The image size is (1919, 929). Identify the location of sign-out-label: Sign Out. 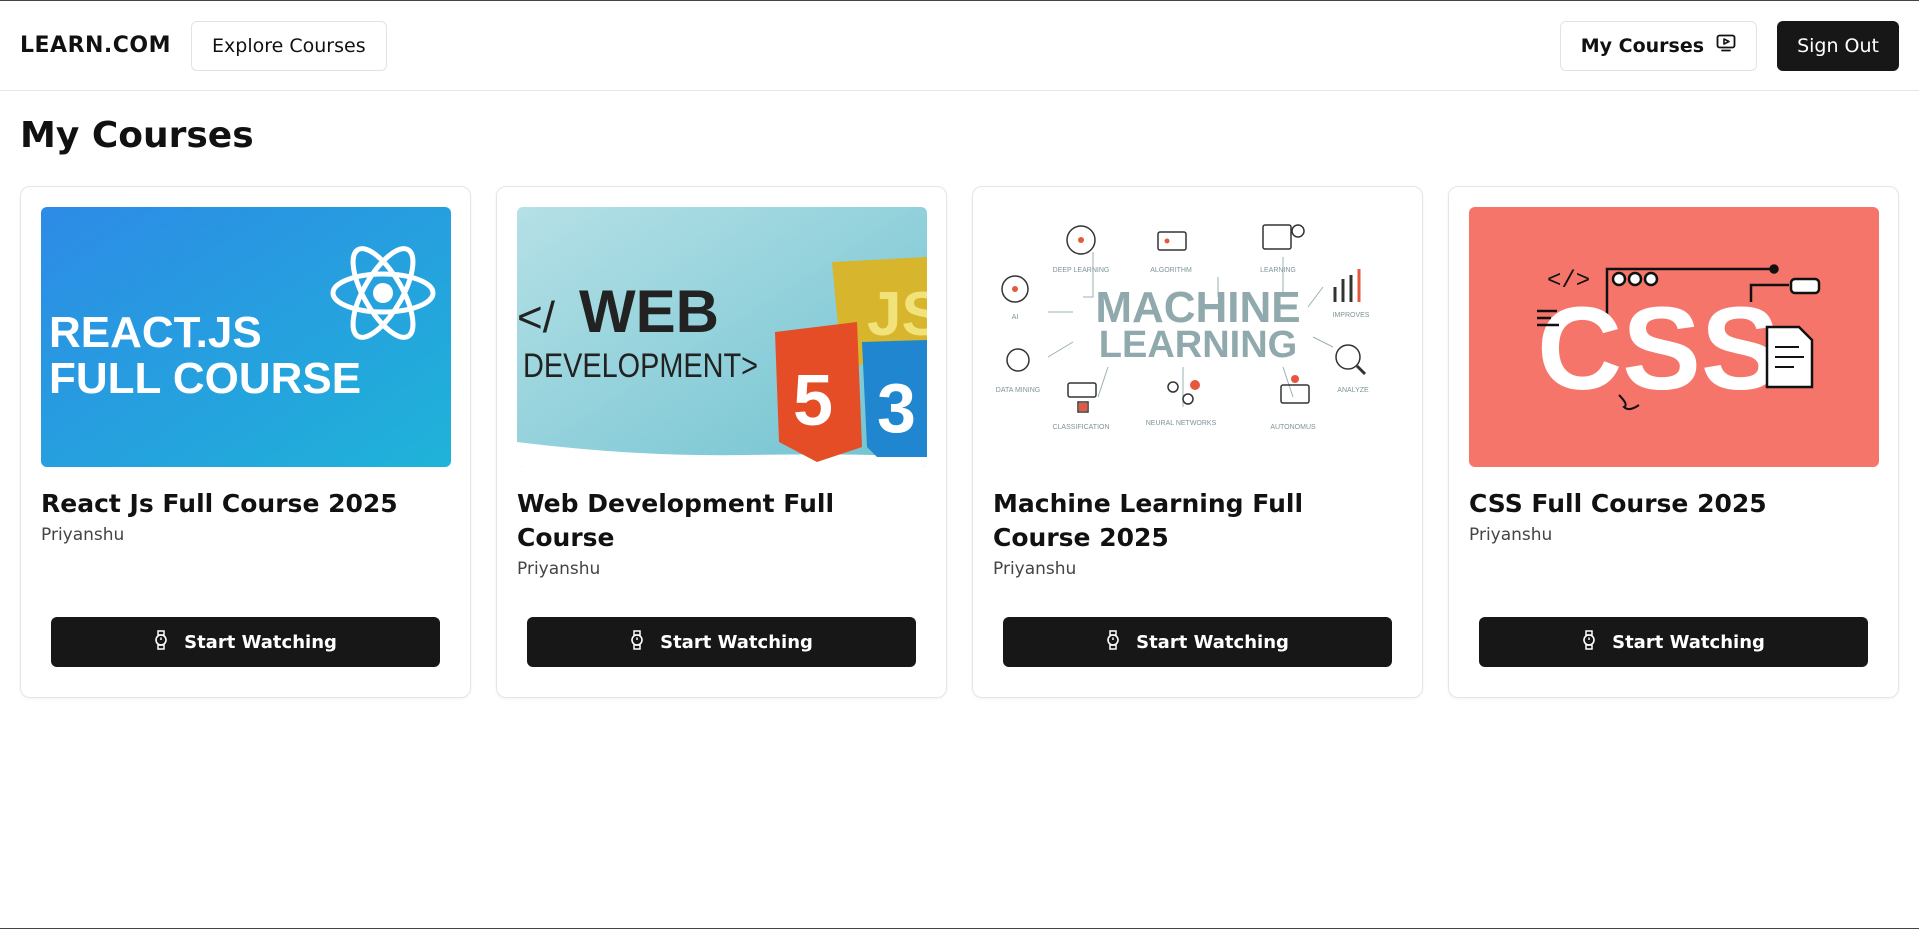
(1838, 45).